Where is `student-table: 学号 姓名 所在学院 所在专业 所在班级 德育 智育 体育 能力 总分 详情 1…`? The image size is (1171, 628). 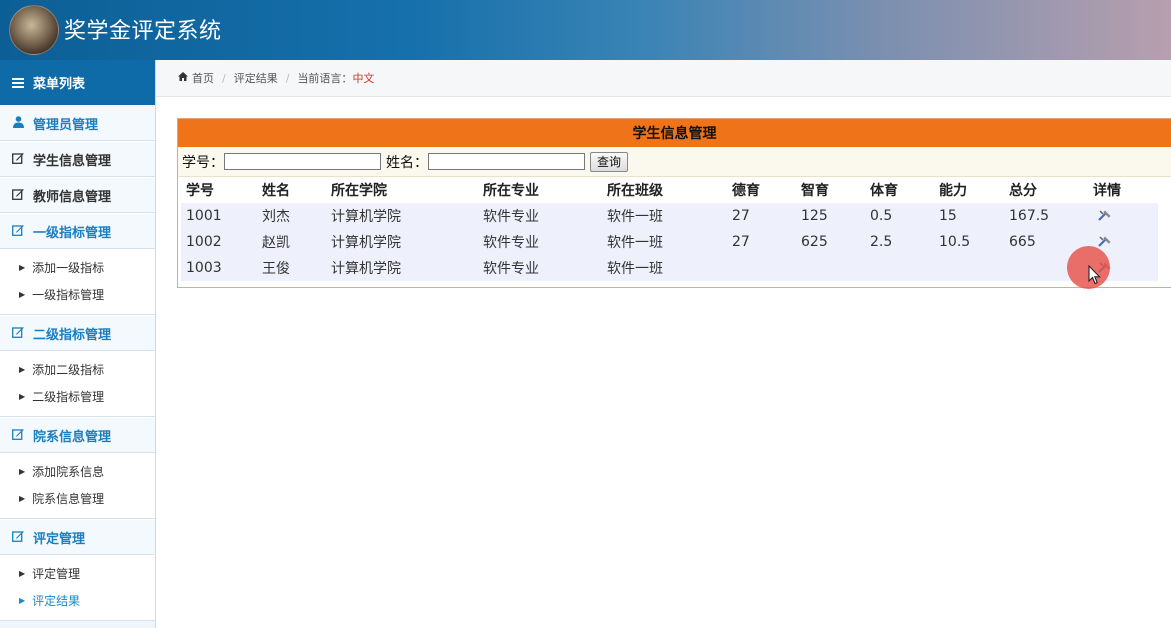
student-table: 学号 姓名 所在学院 所在专业 所在班级 德育 智育 体育 能力 总分 详情 1… is located at coordinates (669, 229).